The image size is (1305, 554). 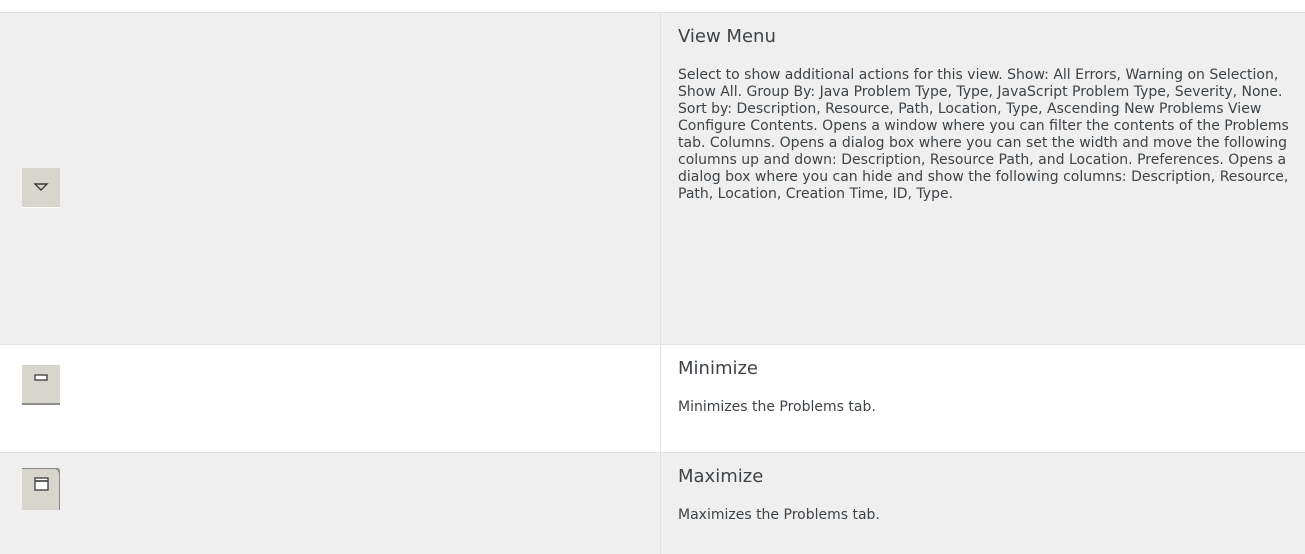 I want to click on row-description: Maximizes the Problems tab., so click(x=779, y=515).